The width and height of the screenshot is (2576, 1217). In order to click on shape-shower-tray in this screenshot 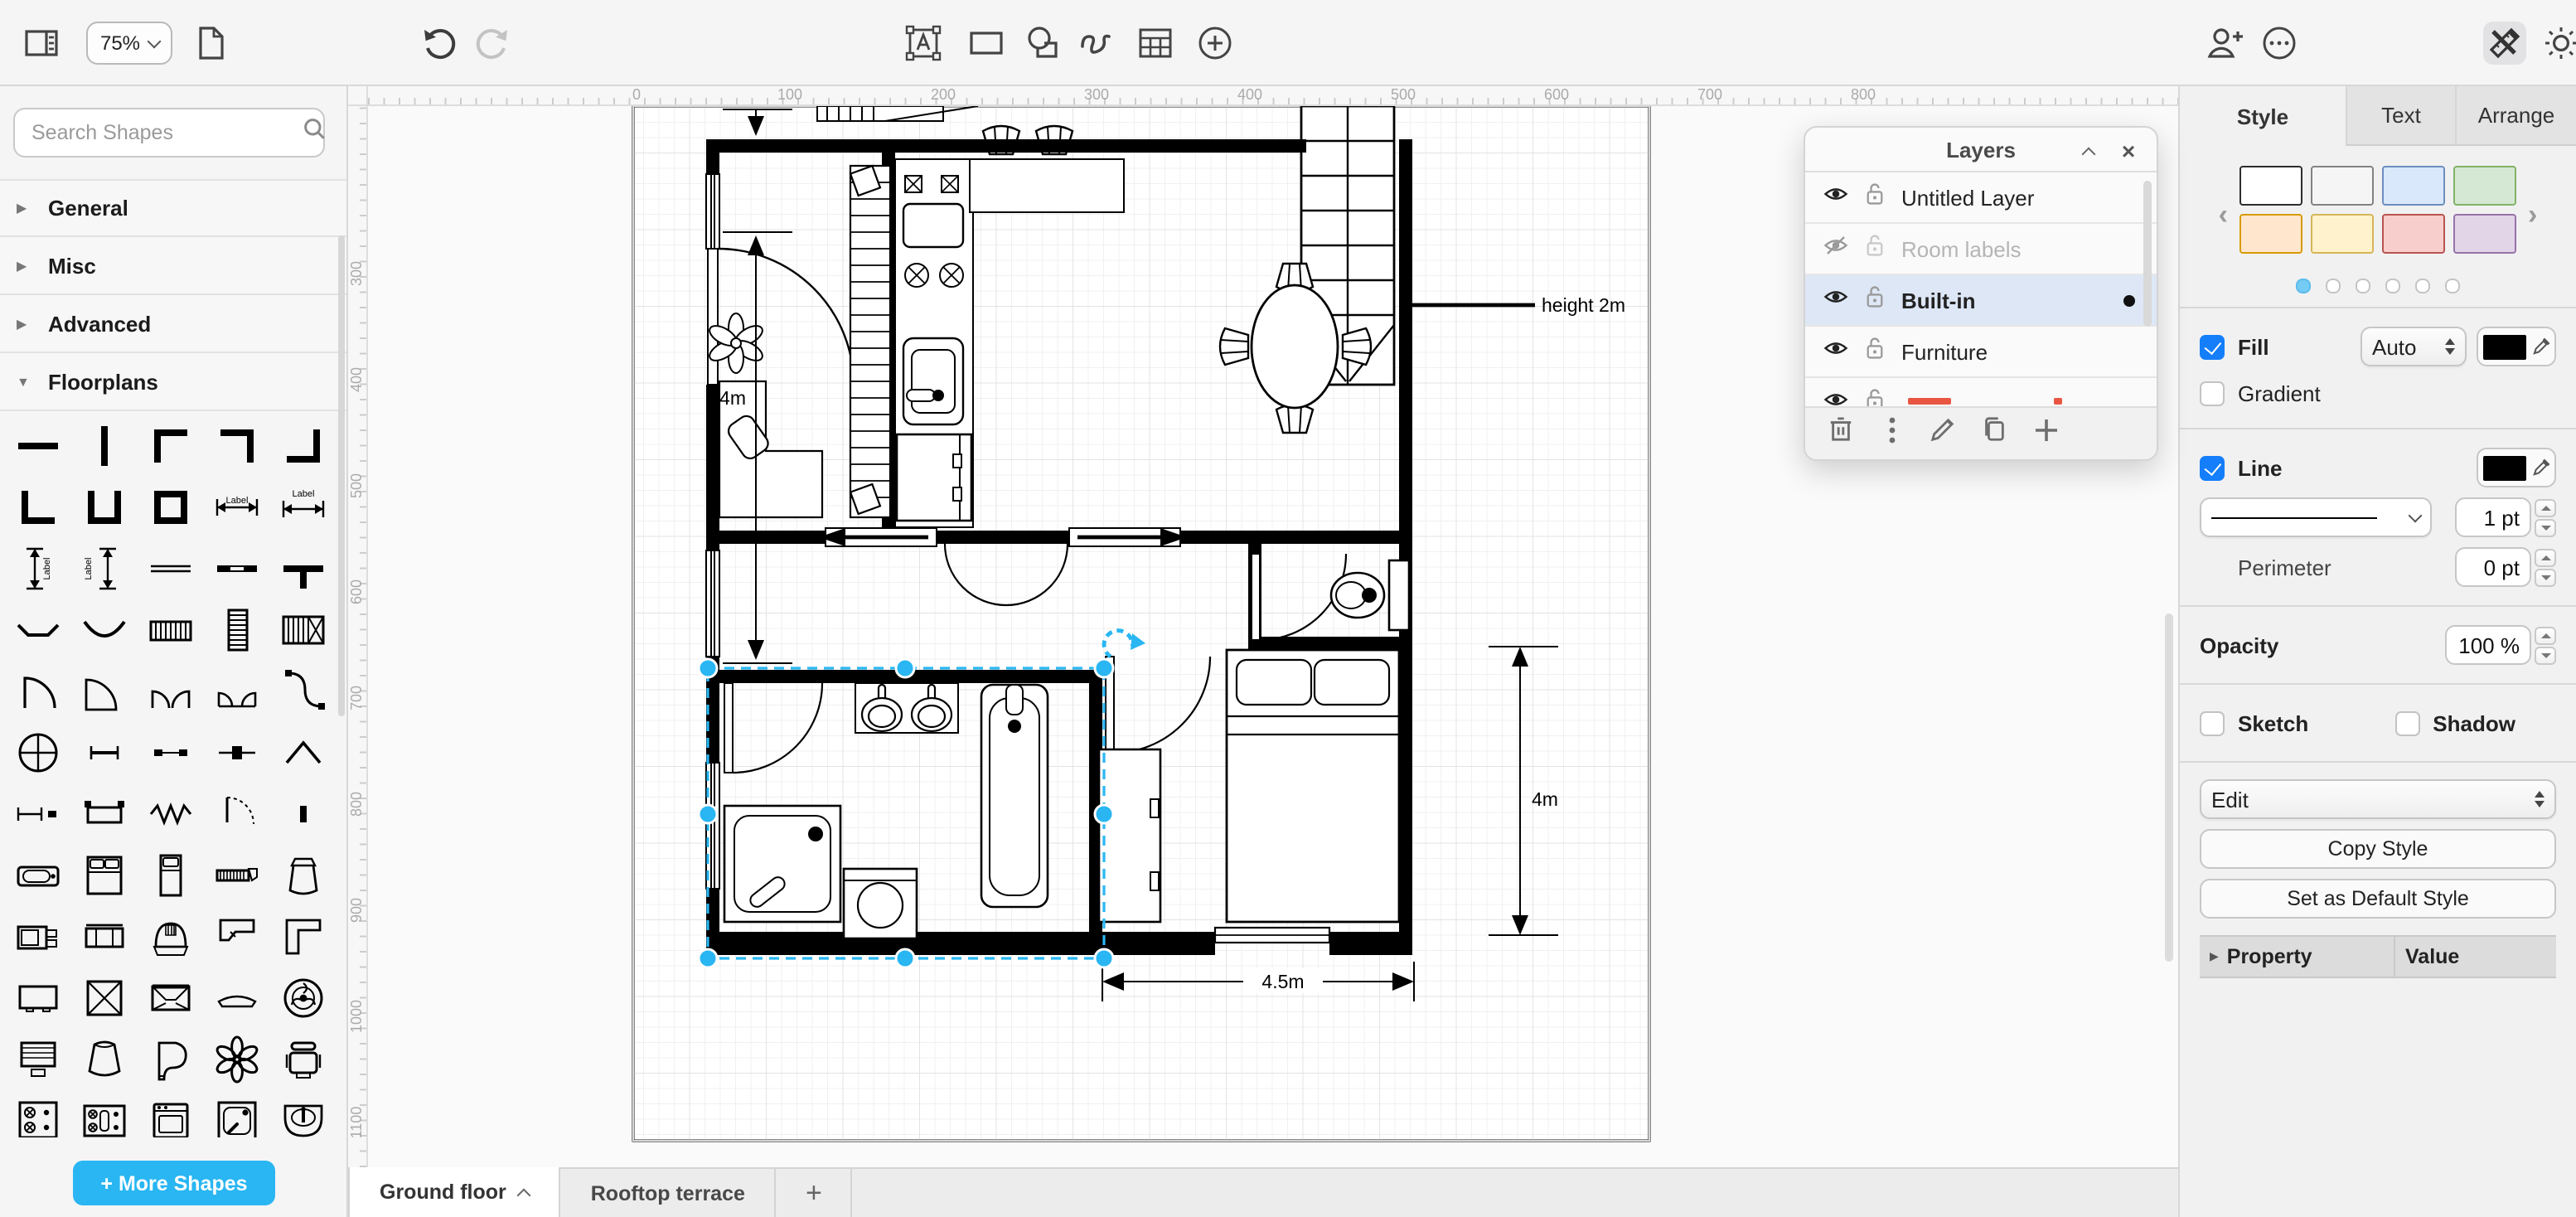, I will do `click(237, 1113)`.